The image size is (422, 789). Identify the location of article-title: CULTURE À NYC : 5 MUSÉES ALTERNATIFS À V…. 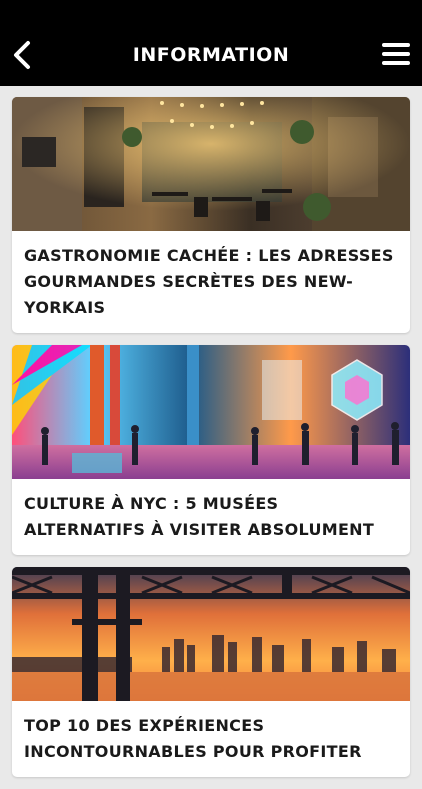
(199, 516).